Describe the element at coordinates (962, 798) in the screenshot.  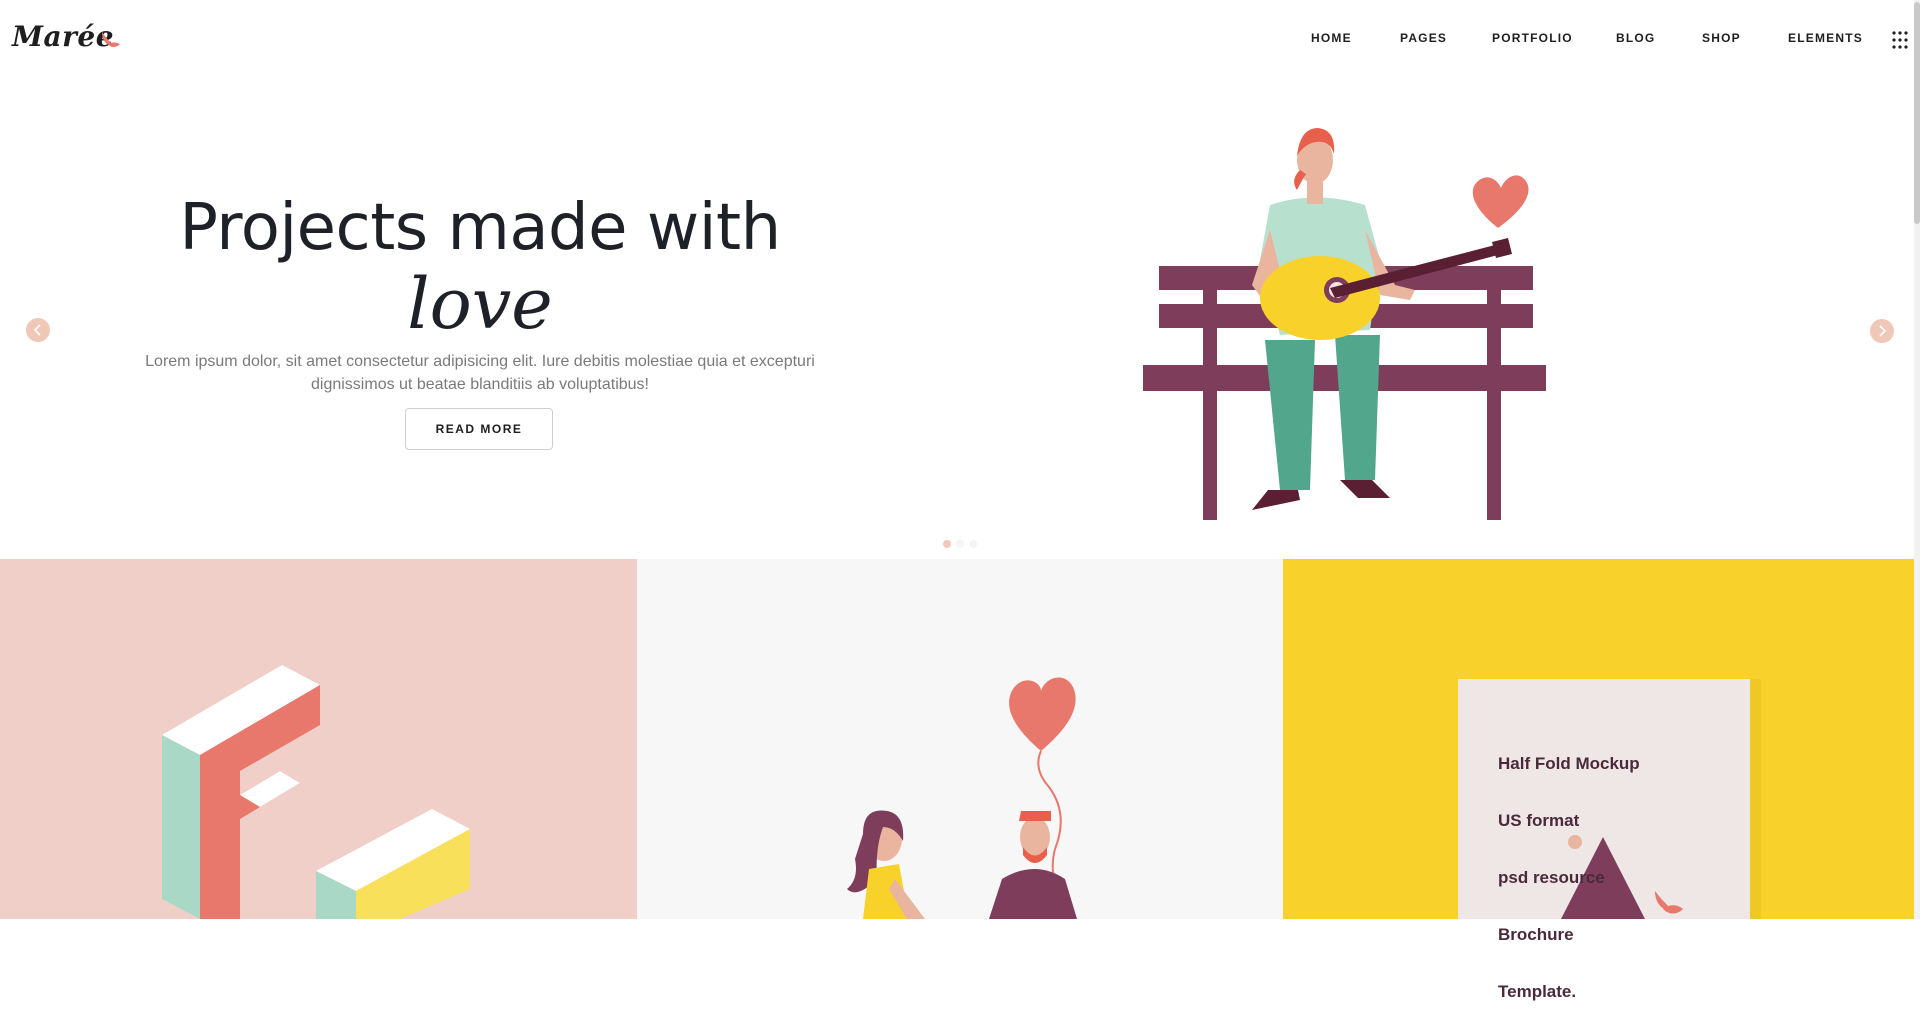
I see `couple-balloon-illustration` at that location.